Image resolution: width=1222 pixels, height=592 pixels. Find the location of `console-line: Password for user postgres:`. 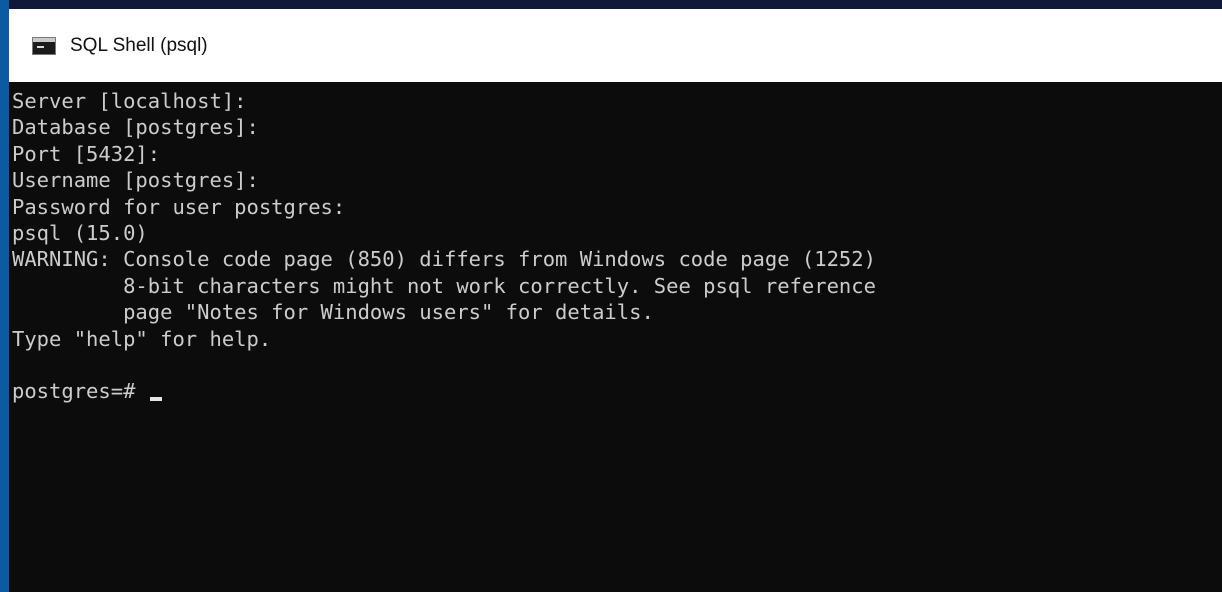

console-line: Password for user postgres: is located at coordinates (179, 206).